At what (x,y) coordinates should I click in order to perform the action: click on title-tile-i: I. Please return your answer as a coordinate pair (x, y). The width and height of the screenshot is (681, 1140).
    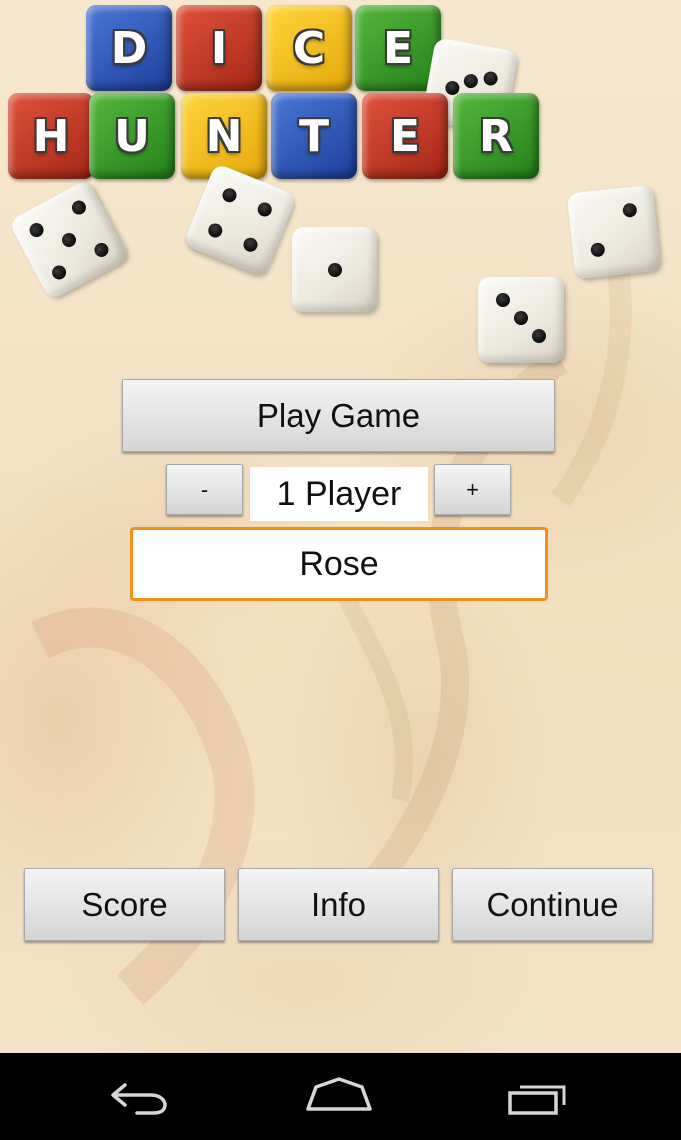
    Looking at the image, I should click on (219, 48).